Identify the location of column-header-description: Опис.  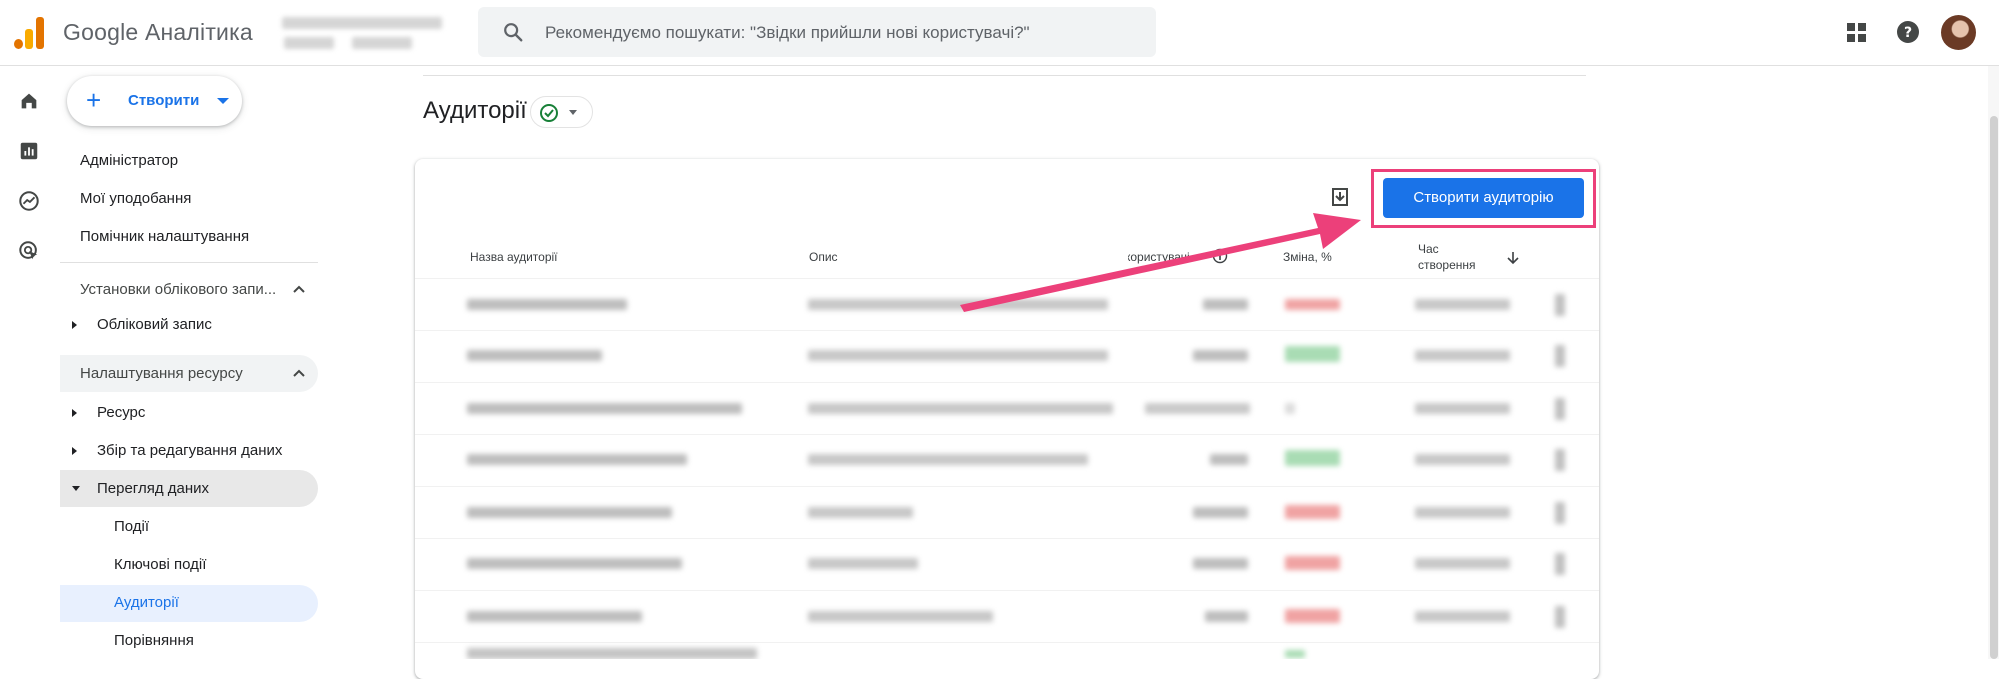
(823, 257).